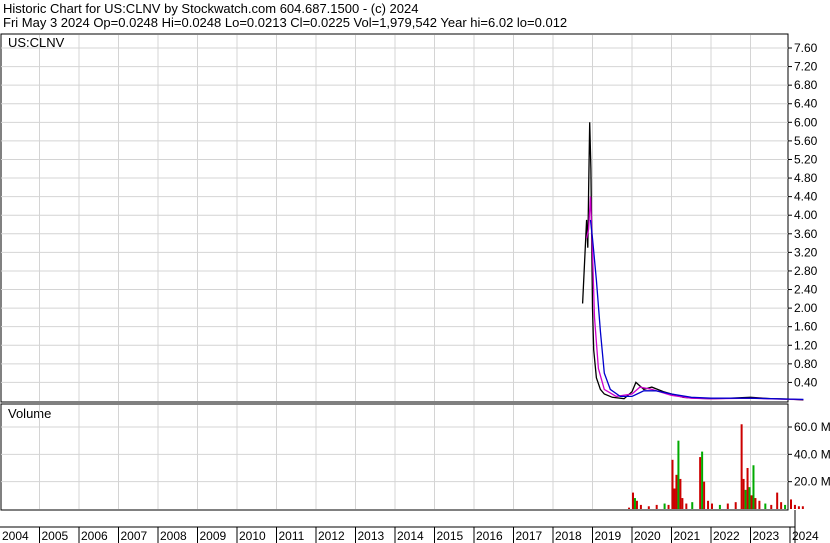 Image resolution: width=830 pixels, height=543 pixels. What do you see at coordinates (806, 308) in the screenshot?
I see `price-tick-label: 2.00` at bounding box center [806, 308].